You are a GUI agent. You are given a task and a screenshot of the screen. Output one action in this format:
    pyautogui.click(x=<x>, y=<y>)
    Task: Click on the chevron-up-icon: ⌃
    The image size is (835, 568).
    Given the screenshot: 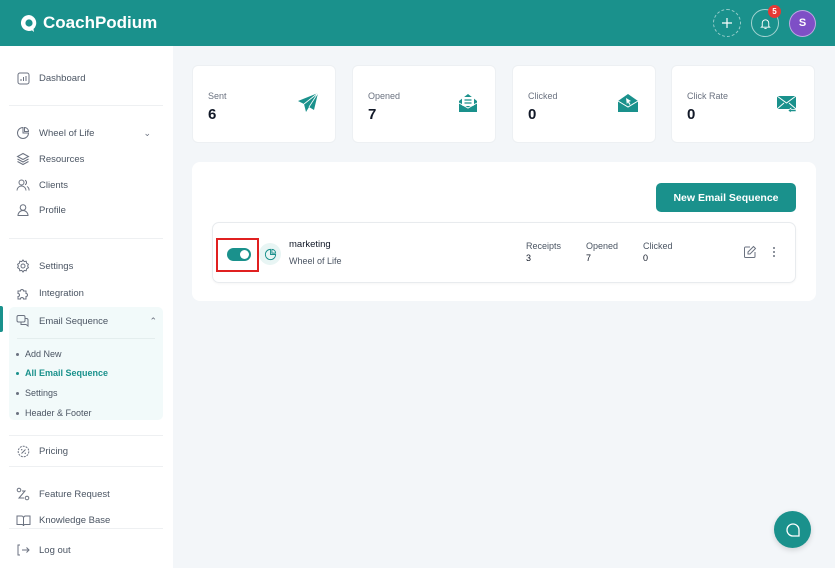 What is the action you would take?
    pyautogui.click(x=153, y=320)
    